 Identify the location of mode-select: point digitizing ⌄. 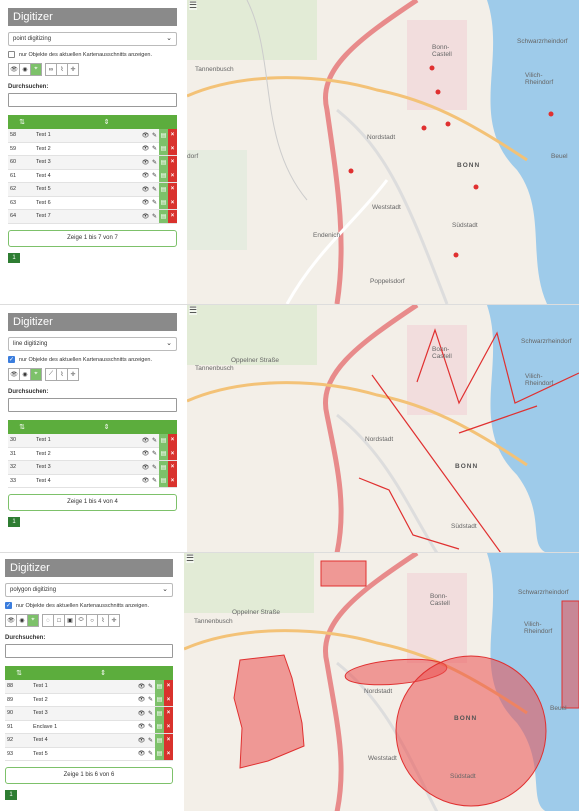
(92, 39).